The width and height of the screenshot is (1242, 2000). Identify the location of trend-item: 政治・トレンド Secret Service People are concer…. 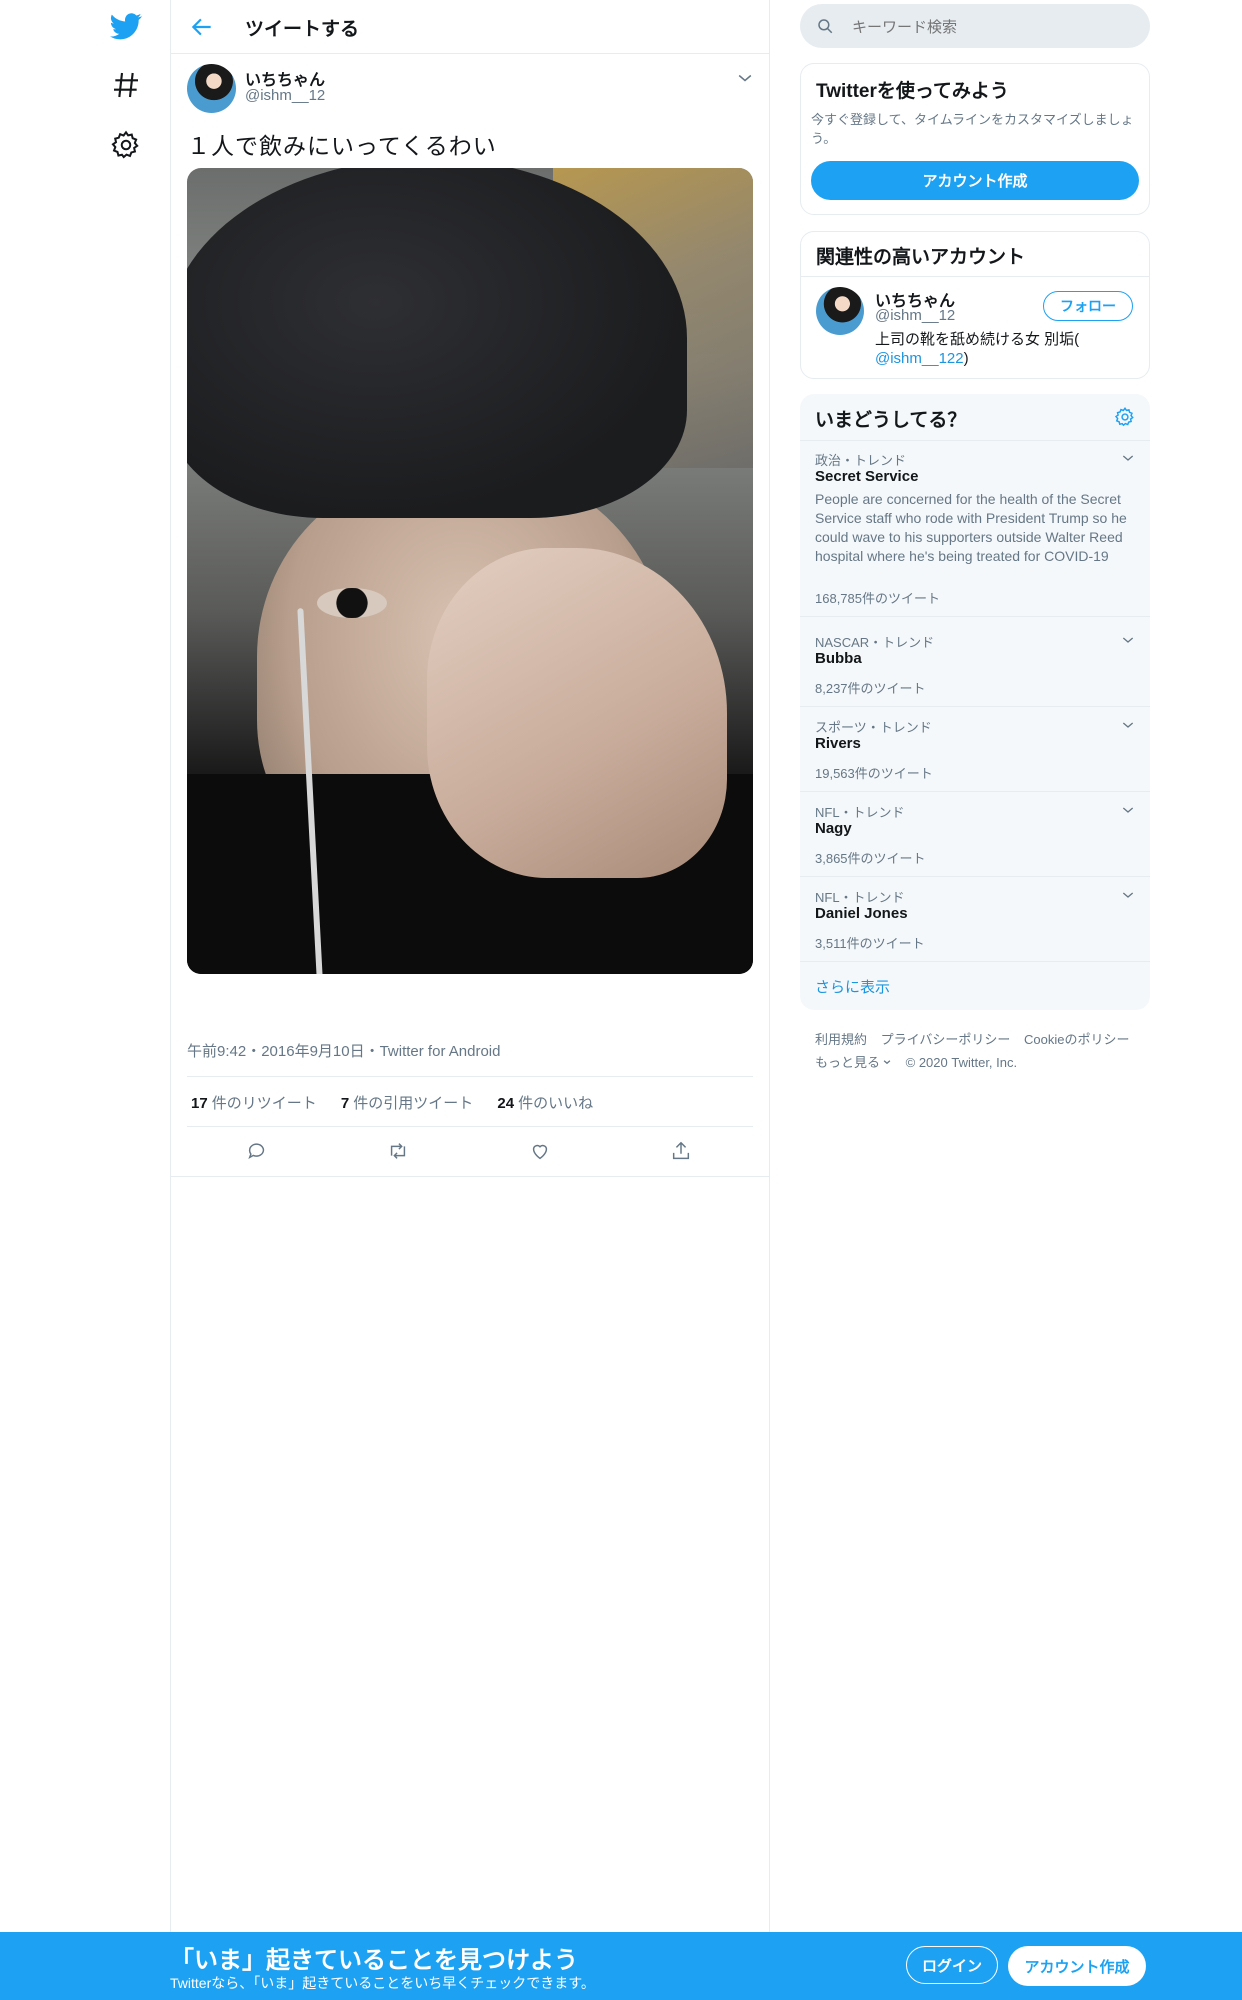
(975, 528).